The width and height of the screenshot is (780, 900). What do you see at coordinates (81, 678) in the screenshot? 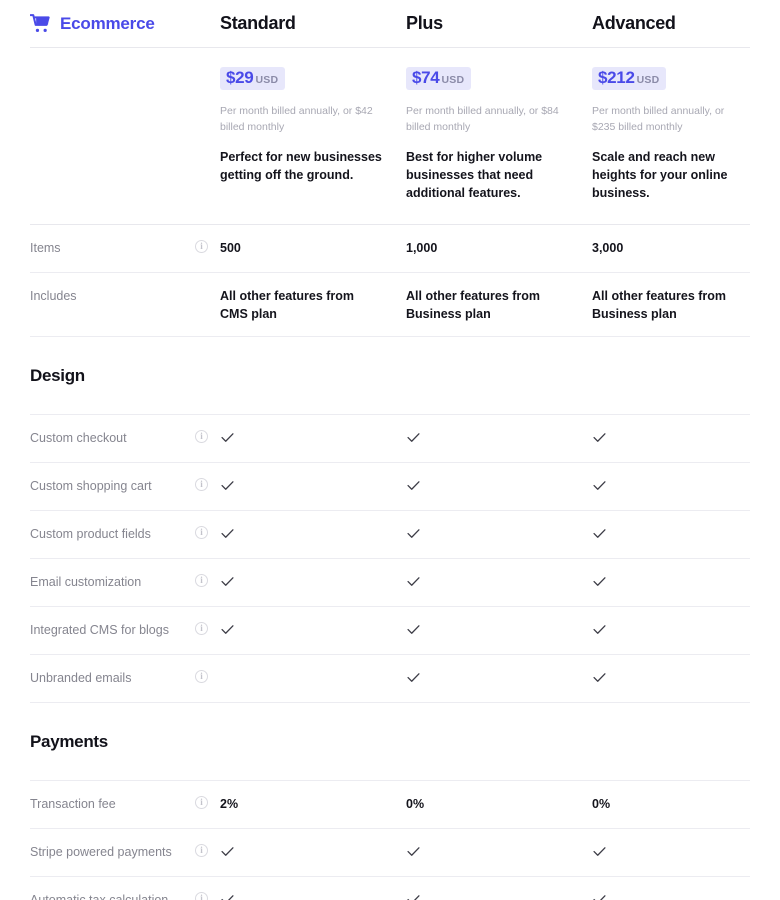
I see `feature-label: Unbranded emails` at bounding box center [81, 678].